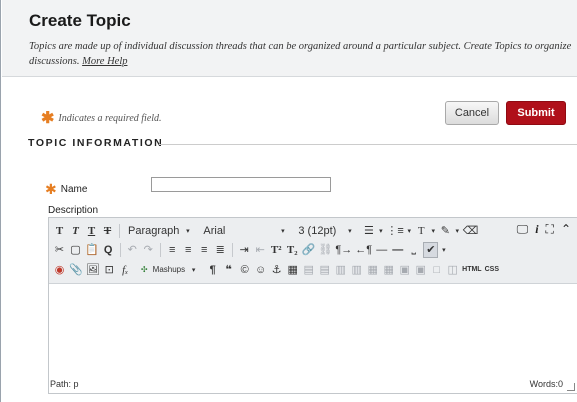  I want to click on highlight-pen-icon: ✎, so click(445, 231).